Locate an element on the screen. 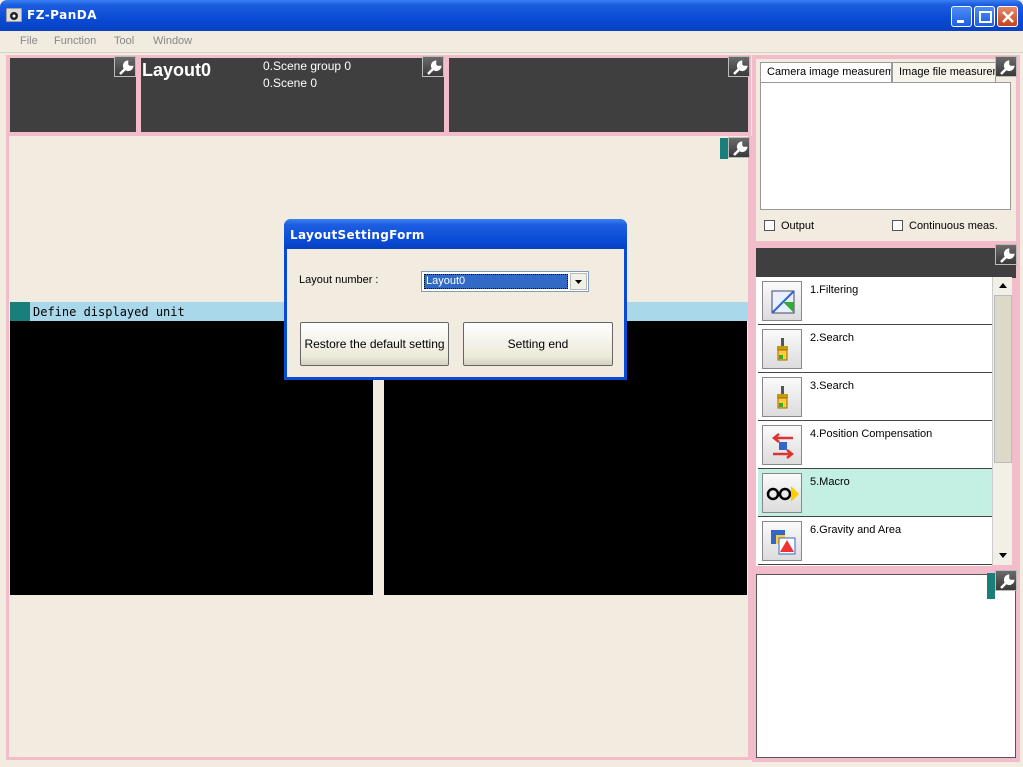 Image resolution: width=1023 pixels, height=767 pixels. dialog-title: LayoutSettingForm is located at coordinates (357, 235).